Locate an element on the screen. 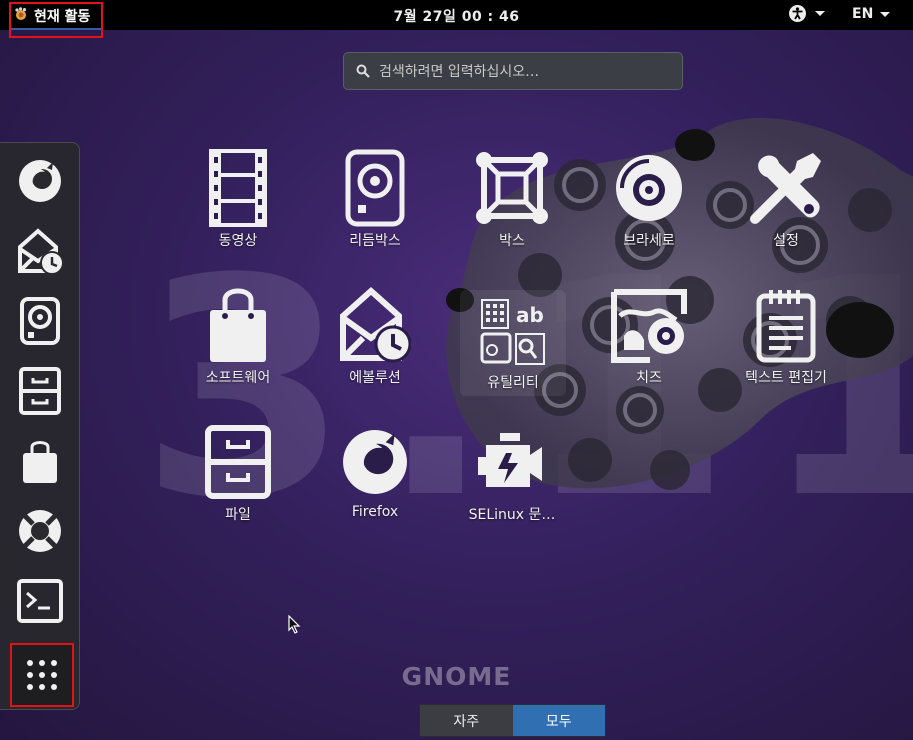 This screenshot has width=913, height=740. app-label: 텍스트 편집기 is located at coordinates (786, 378).